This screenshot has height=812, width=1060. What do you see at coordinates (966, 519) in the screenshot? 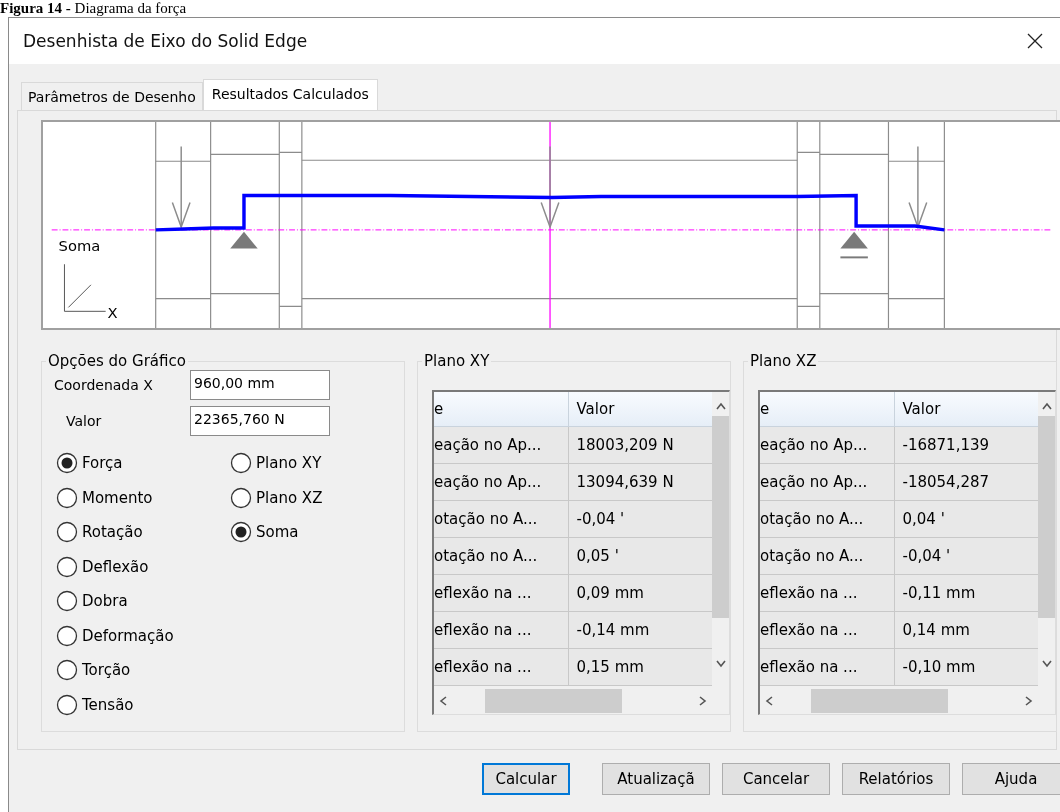
I see `table-cell: 0,04 '` at bounding box center [966, 519].